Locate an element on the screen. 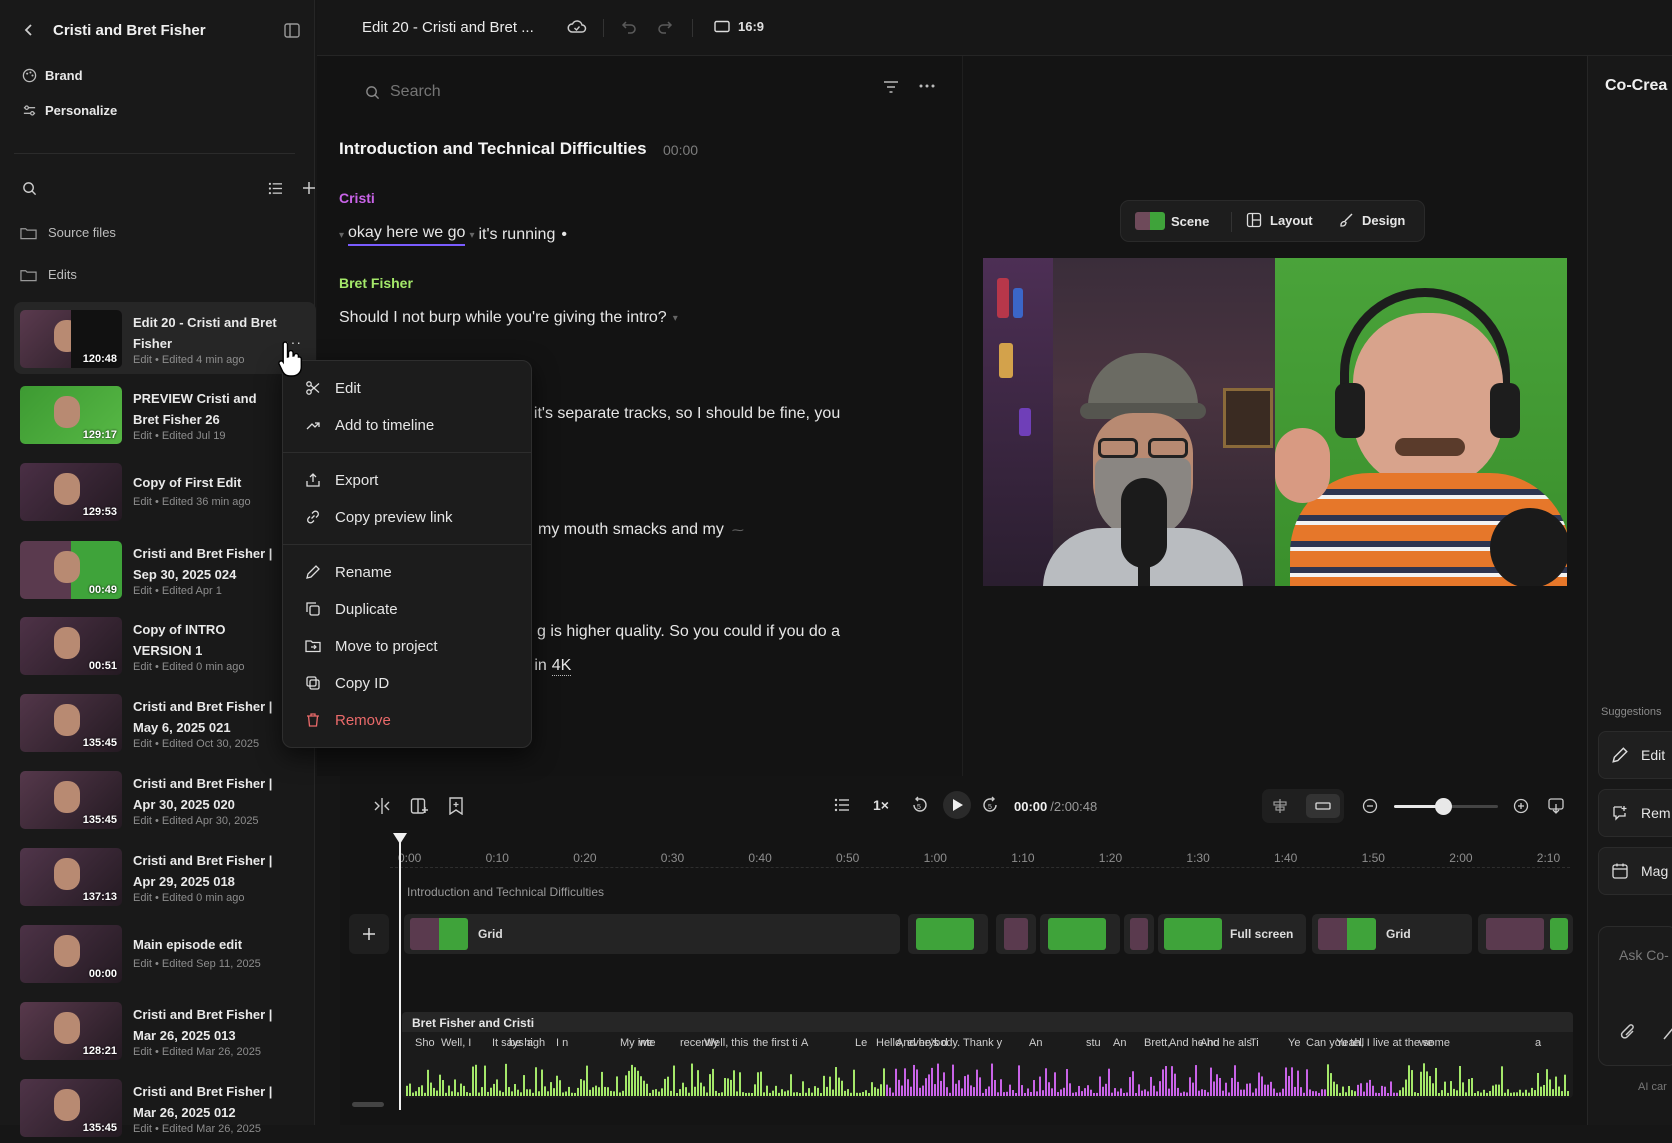 The image size is (1672, 1143). track-layout-icon is located at coordinates (1280, 806).